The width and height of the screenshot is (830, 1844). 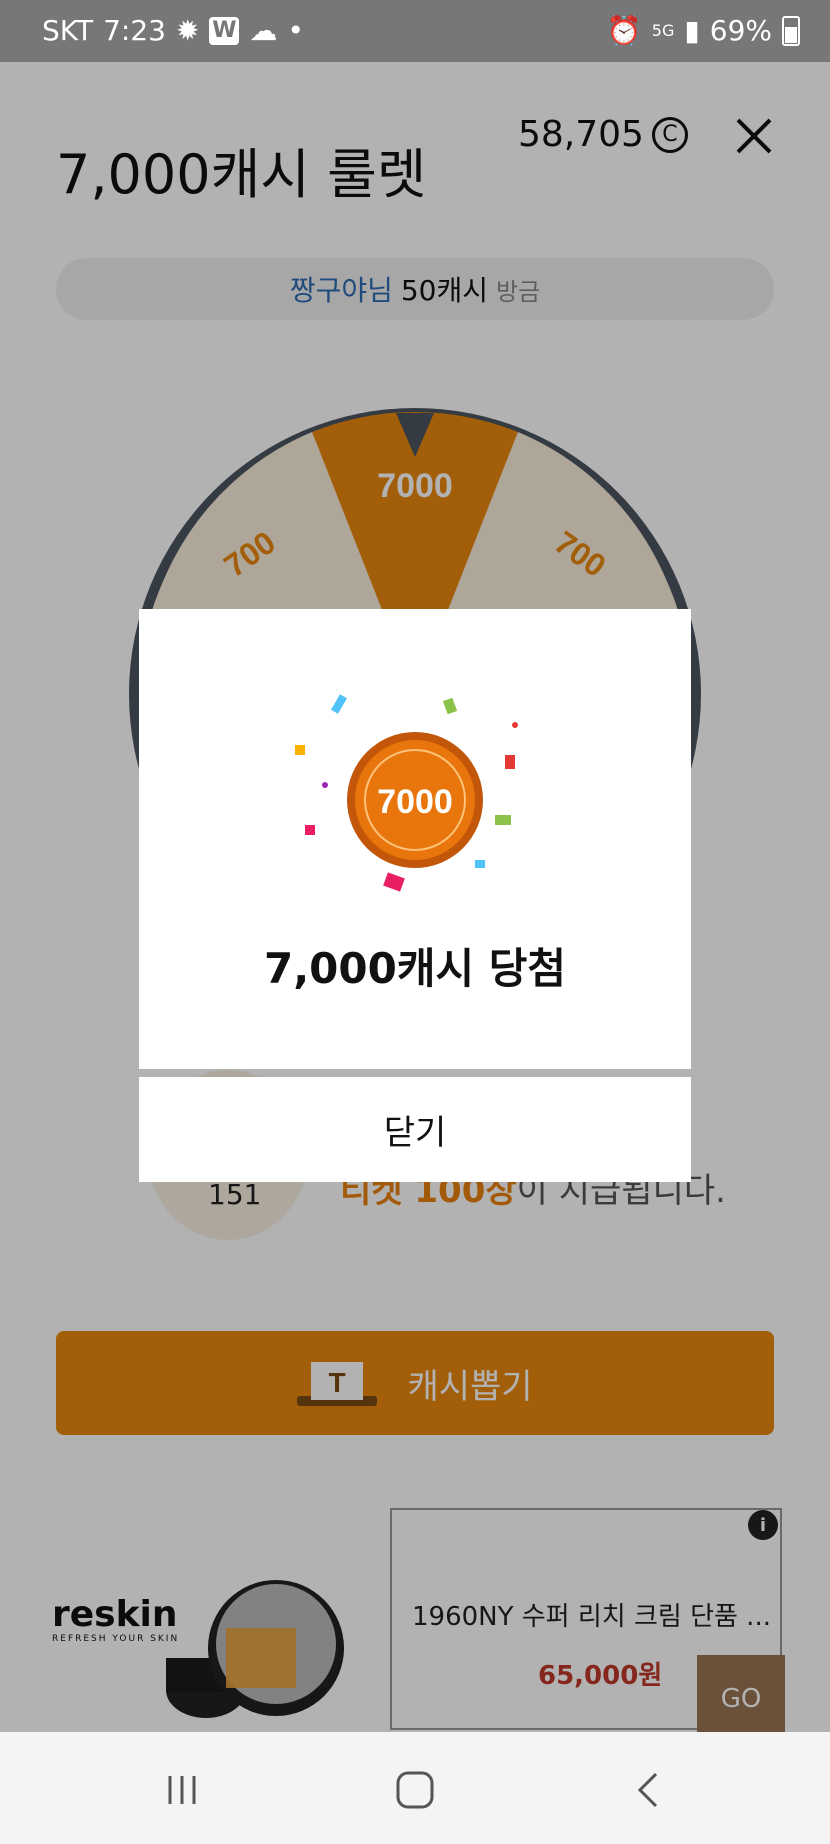 I want to click on carrier-label: SKT, so click(x=68, y=30).